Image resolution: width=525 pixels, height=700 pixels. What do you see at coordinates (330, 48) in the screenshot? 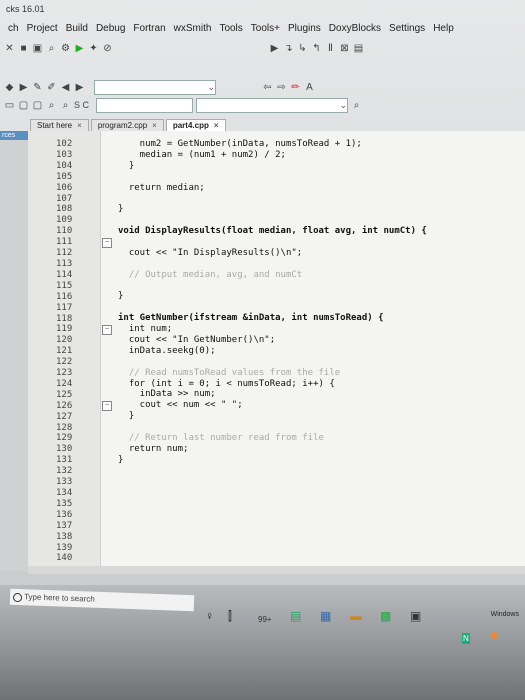
I see `pause-icon: Ⅱ` at bounding box center [330, 48].